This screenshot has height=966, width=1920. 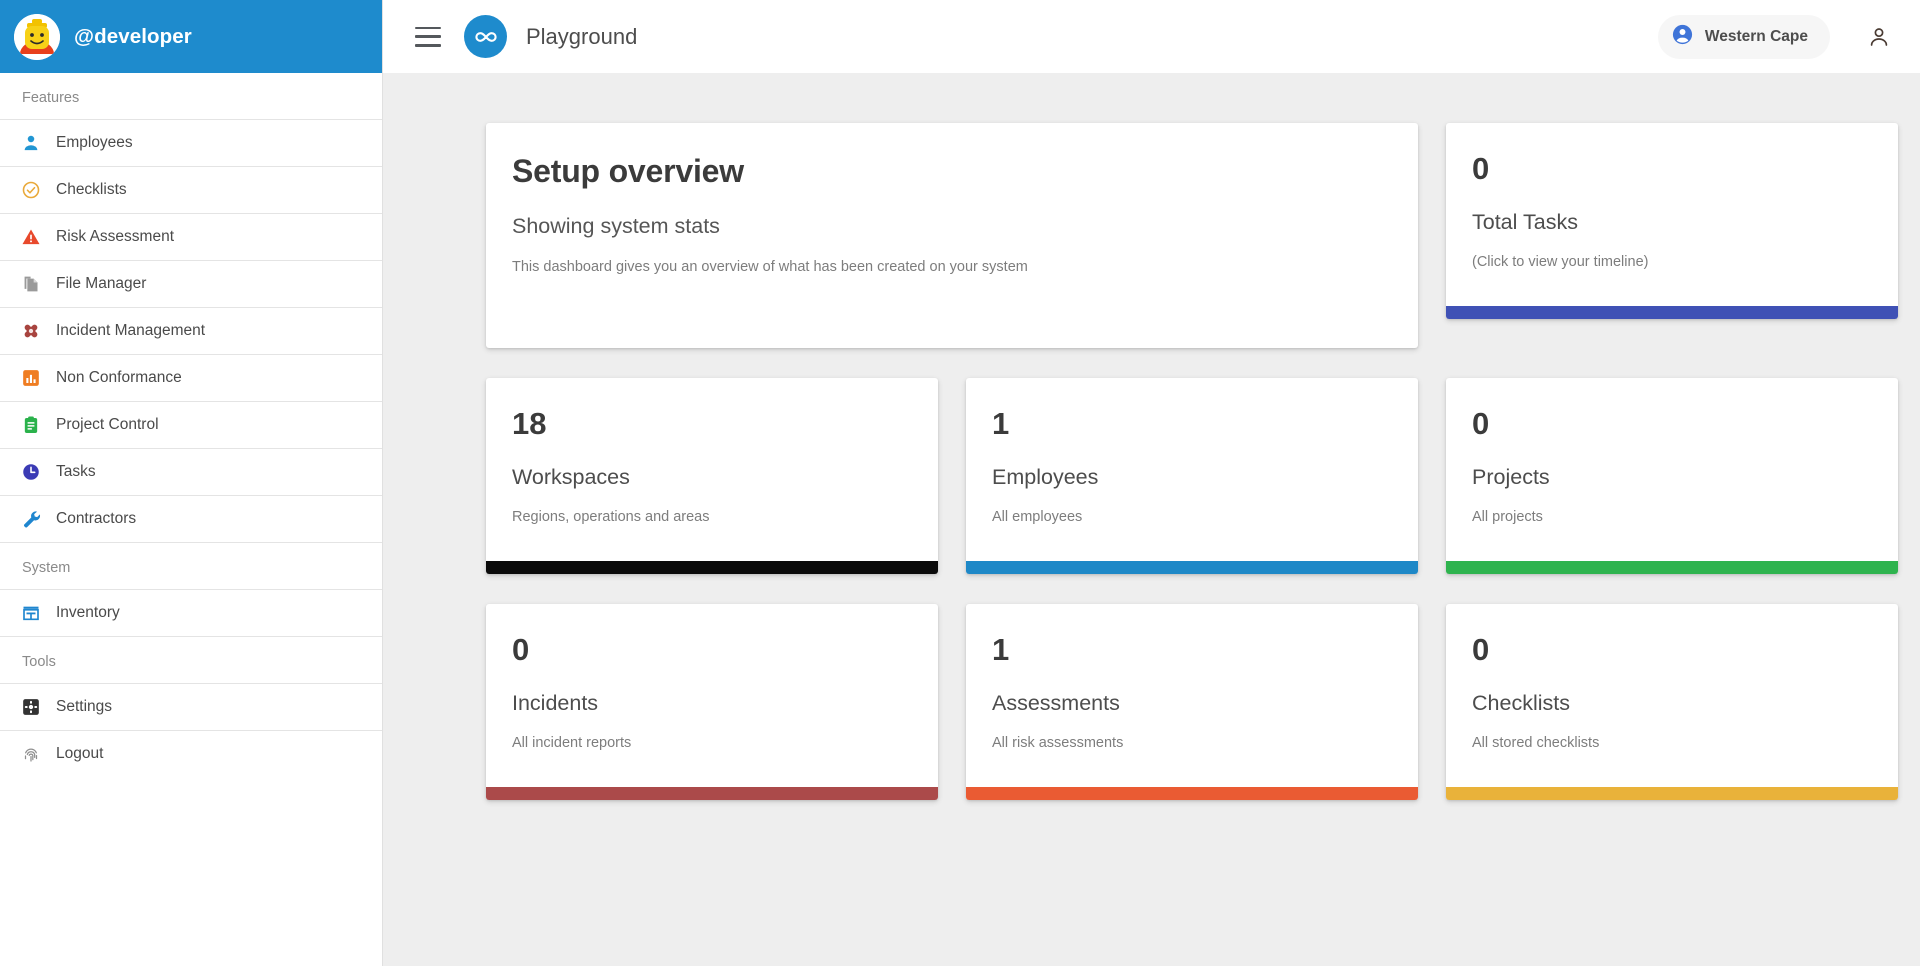 I want to click on sidebar-item-label: Logout, so click(x=80, y=753).